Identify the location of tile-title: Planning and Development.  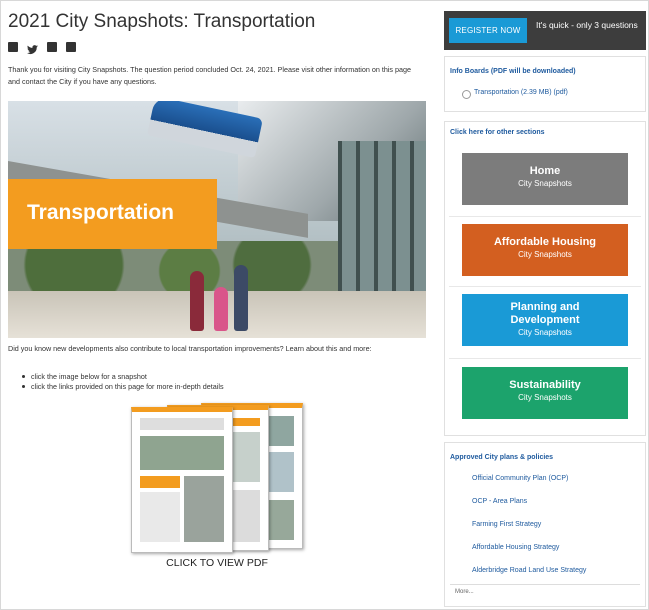
(545, 313).